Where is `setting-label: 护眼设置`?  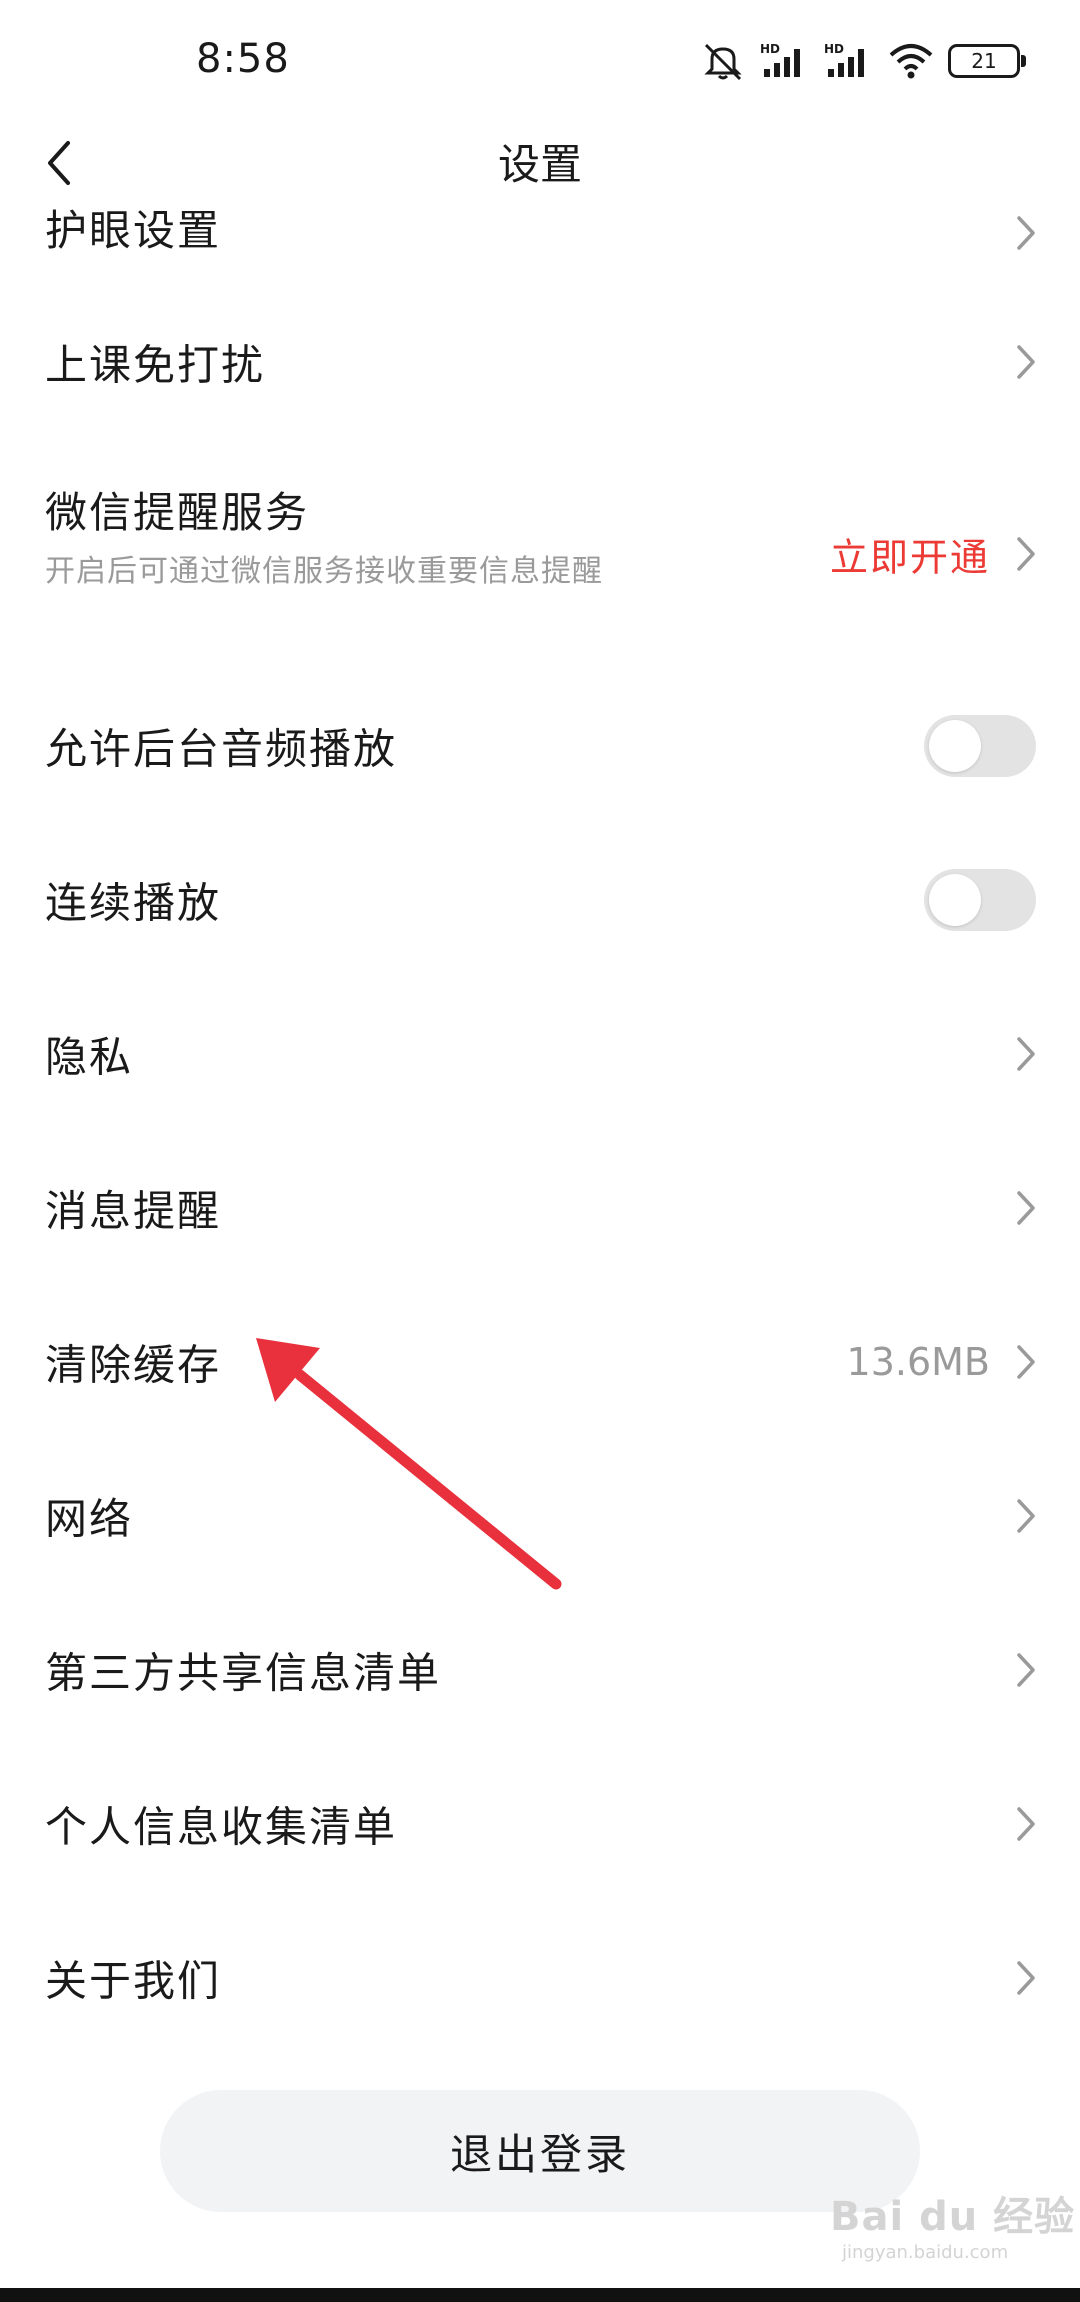 setting-label: 护眼设置 is located at coordinates (133, 230).